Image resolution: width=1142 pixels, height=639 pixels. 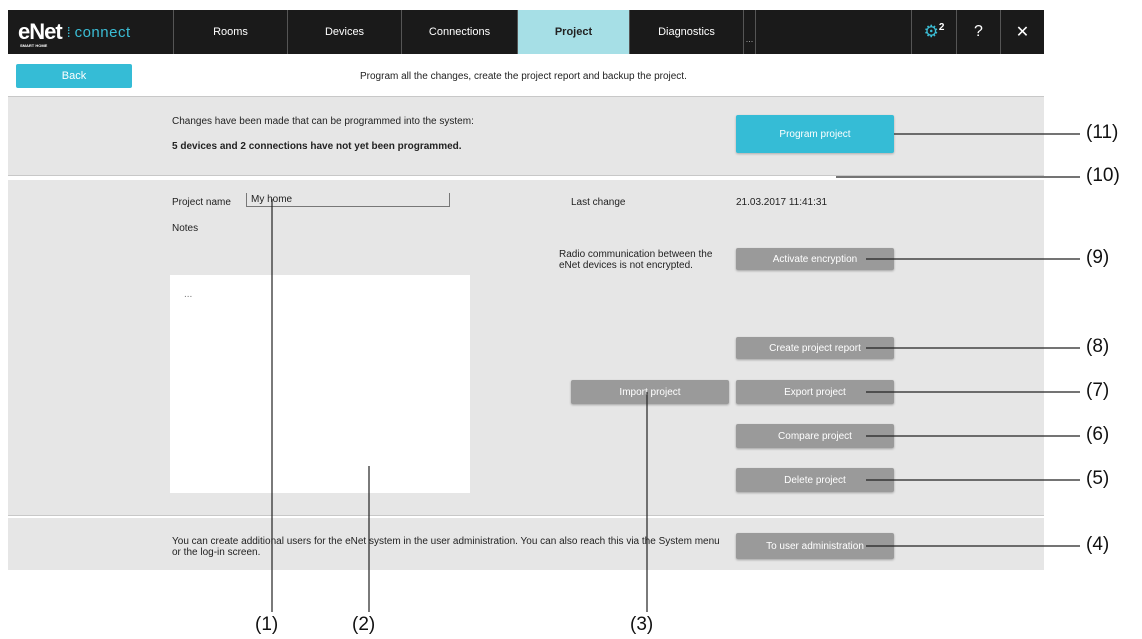 I want to click on enet-connect-logo: eNet SMART HOME ⁞ connect, so click(x=91, y=32).